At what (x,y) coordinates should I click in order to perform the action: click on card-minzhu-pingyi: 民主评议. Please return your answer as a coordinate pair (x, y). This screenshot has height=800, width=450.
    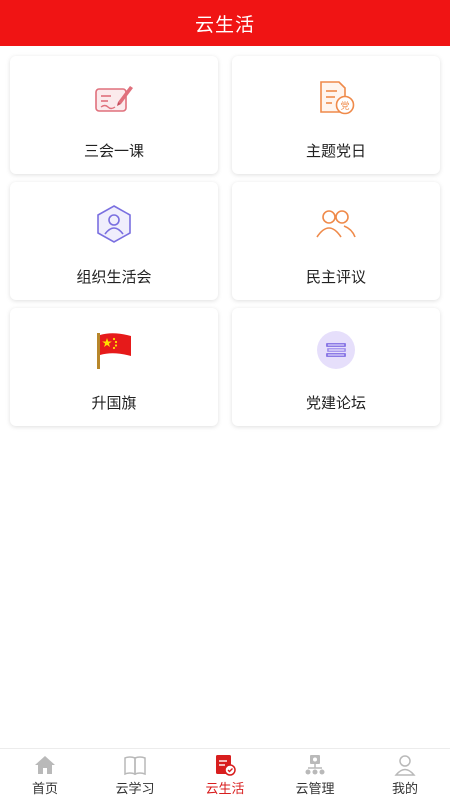
    Looking at the image, I should click on (336, 241).